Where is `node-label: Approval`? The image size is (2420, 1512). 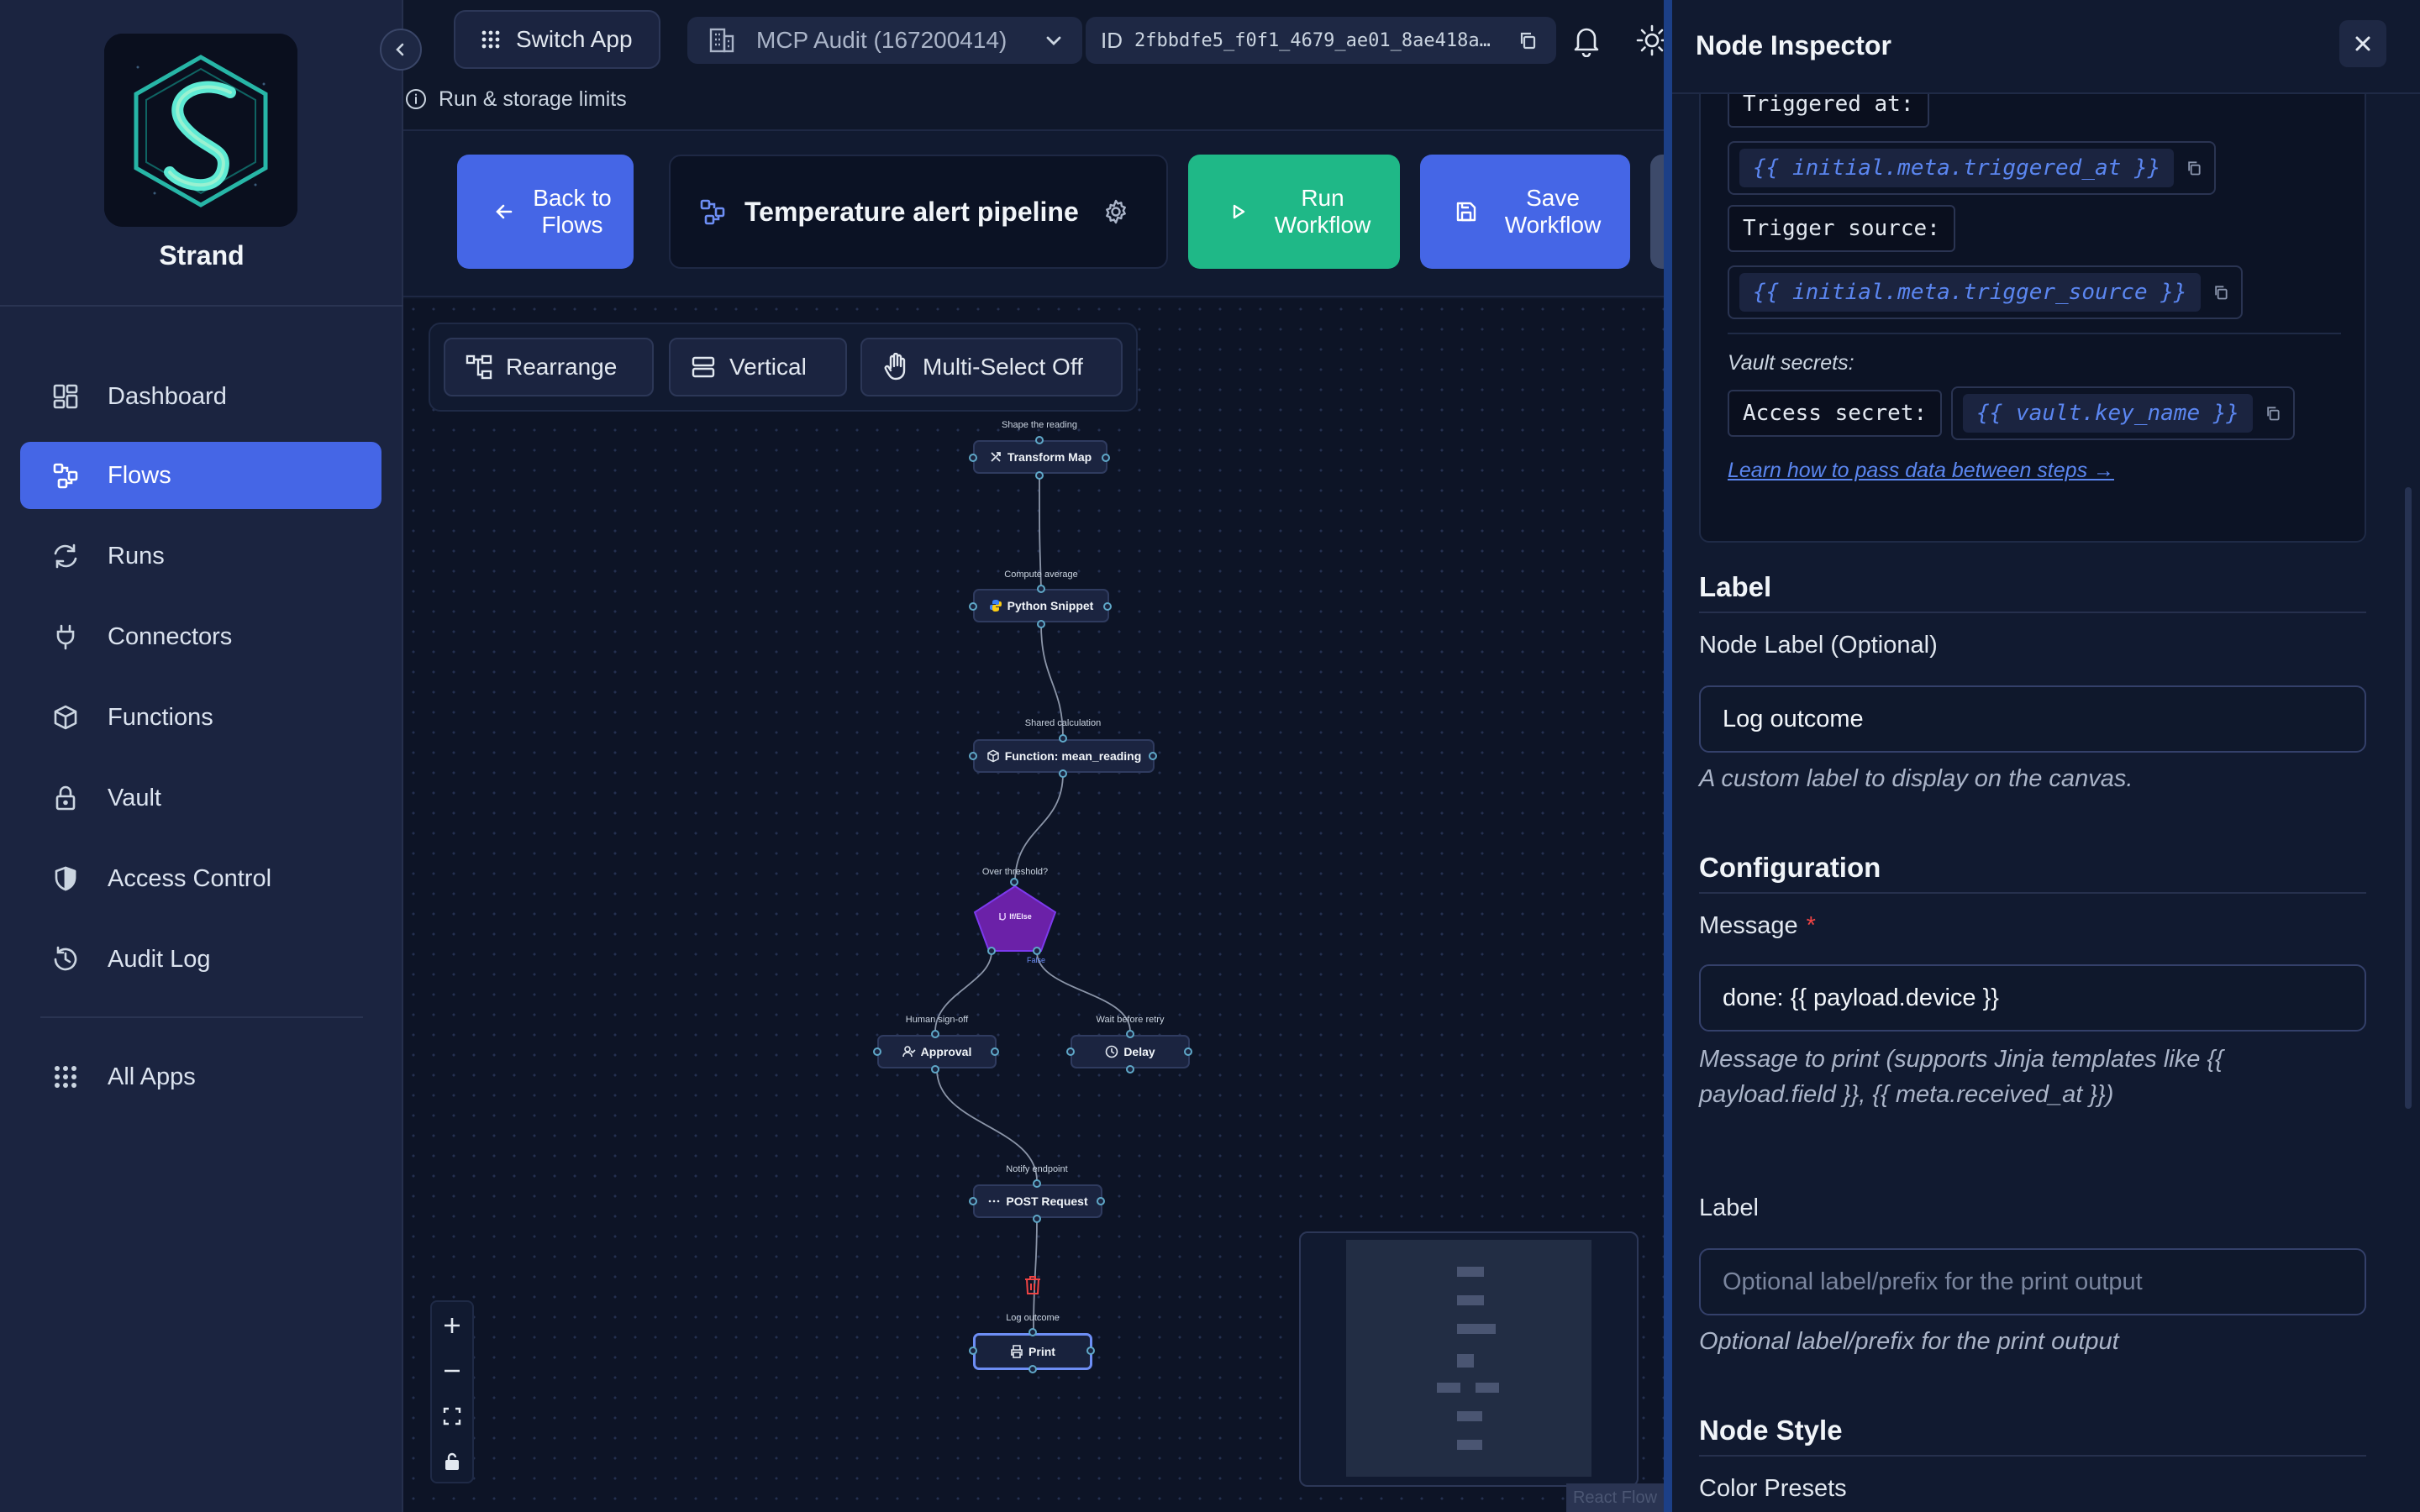 node-label: Approval is located at coordinates (946, 1051).